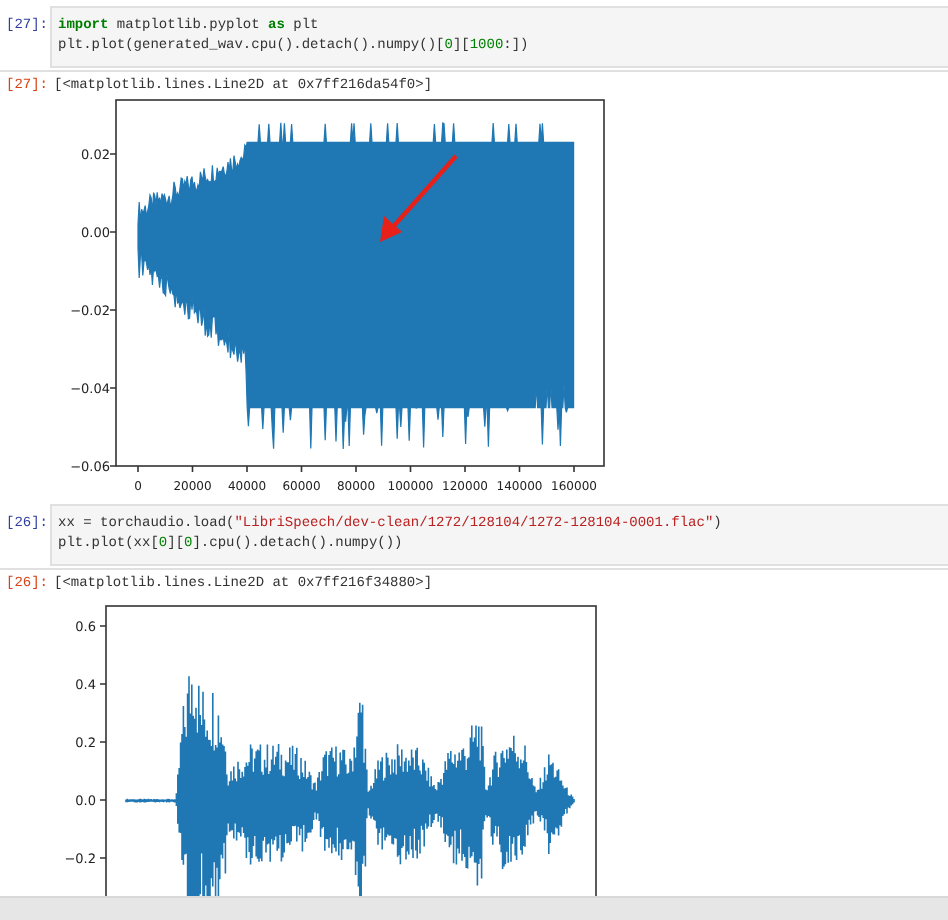  What do you see at coordinates (474, 908) in the screenshot?
I see `scrollbar` at bounding box center [474, 908].